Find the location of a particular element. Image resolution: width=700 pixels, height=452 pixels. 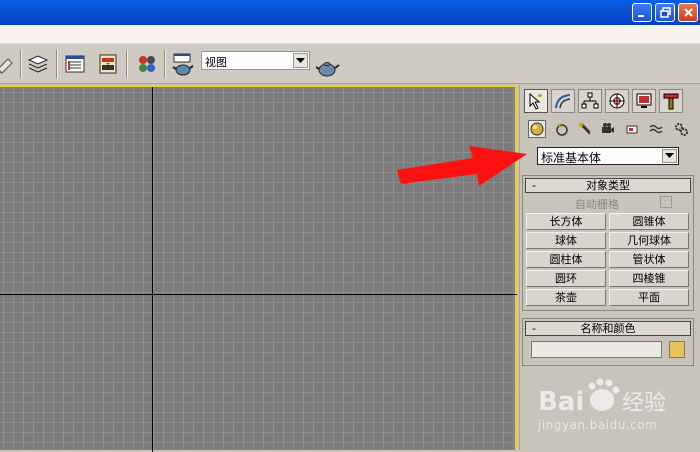

create-cursor-icon is located at coordinates (536, 101).